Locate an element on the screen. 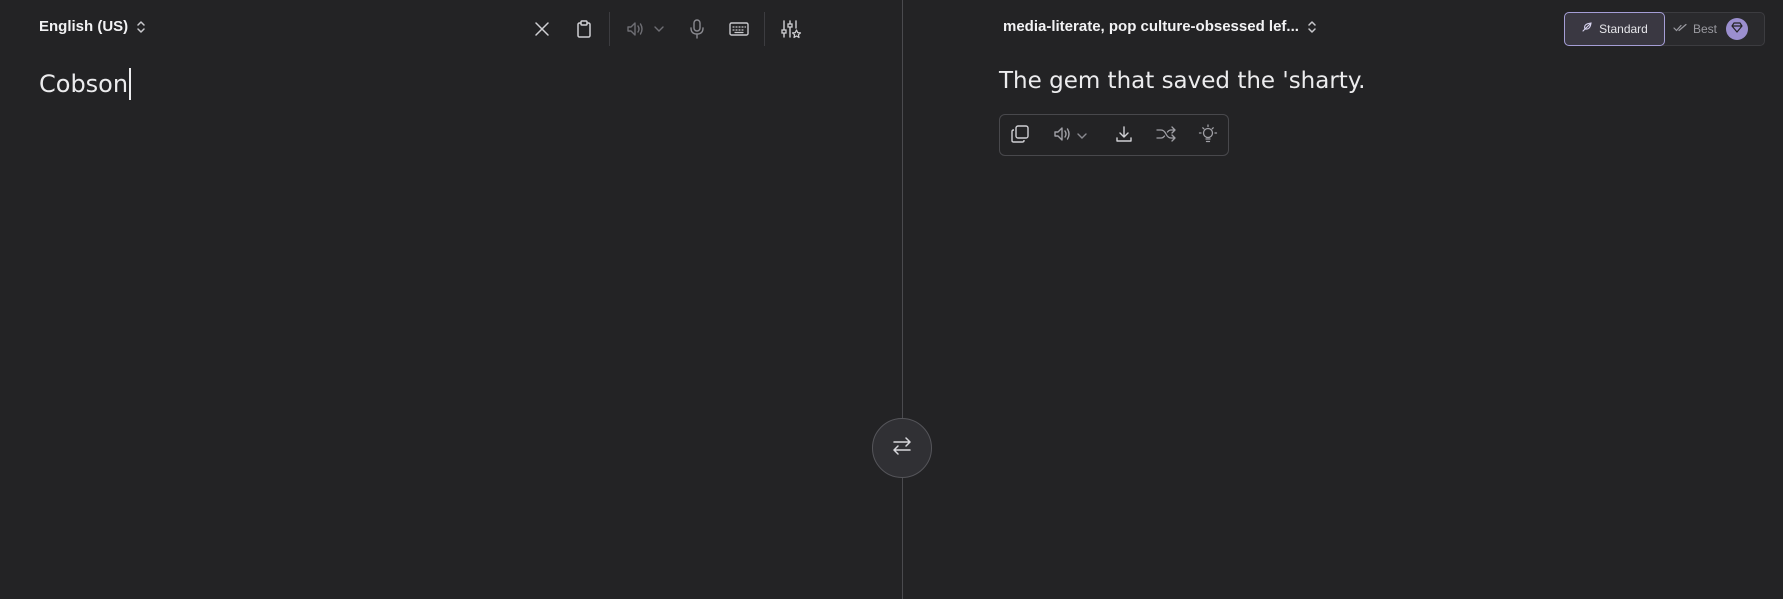  clear-button is located at coordinates (542, 29).